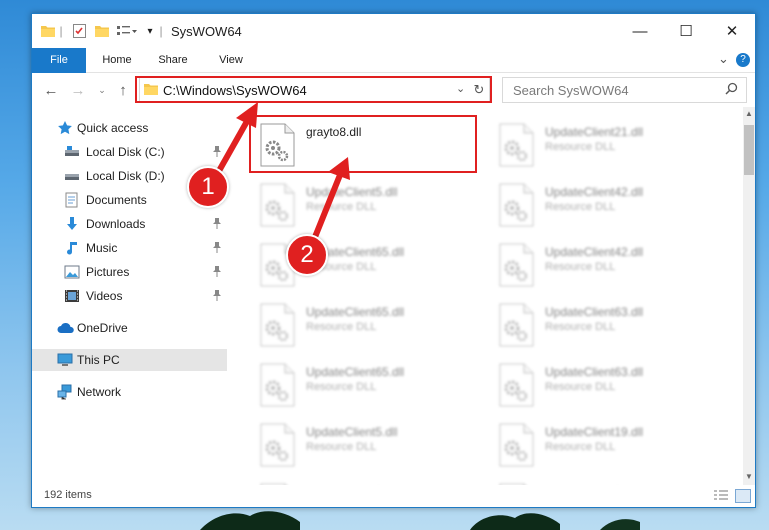 This screenshot has height=530, width=769. I want to click on help-icon: ?, so click(743, 60).